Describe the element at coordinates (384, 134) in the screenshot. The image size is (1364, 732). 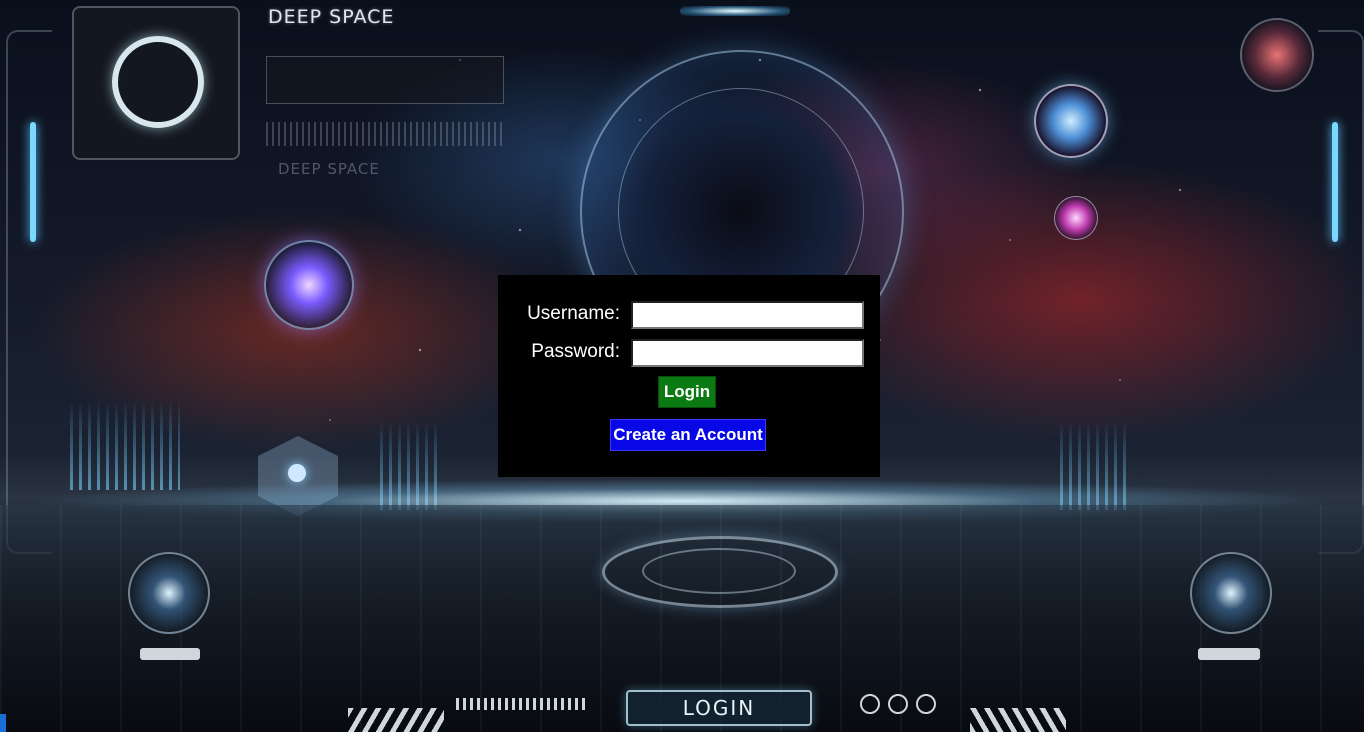
I see `hud-barcode` at that location.